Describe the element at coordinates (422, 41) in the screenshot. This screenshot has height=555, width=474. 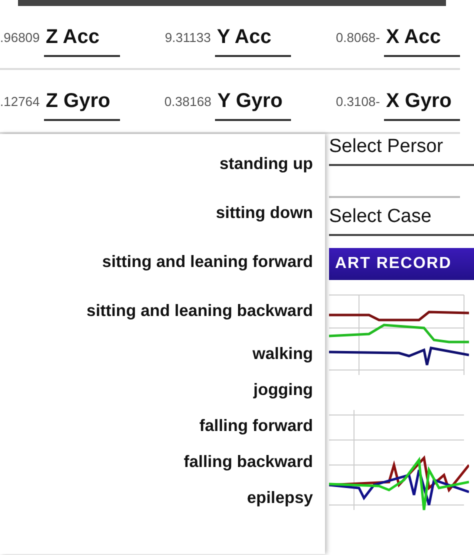
I see `sensor-label: X Acc` at that location.